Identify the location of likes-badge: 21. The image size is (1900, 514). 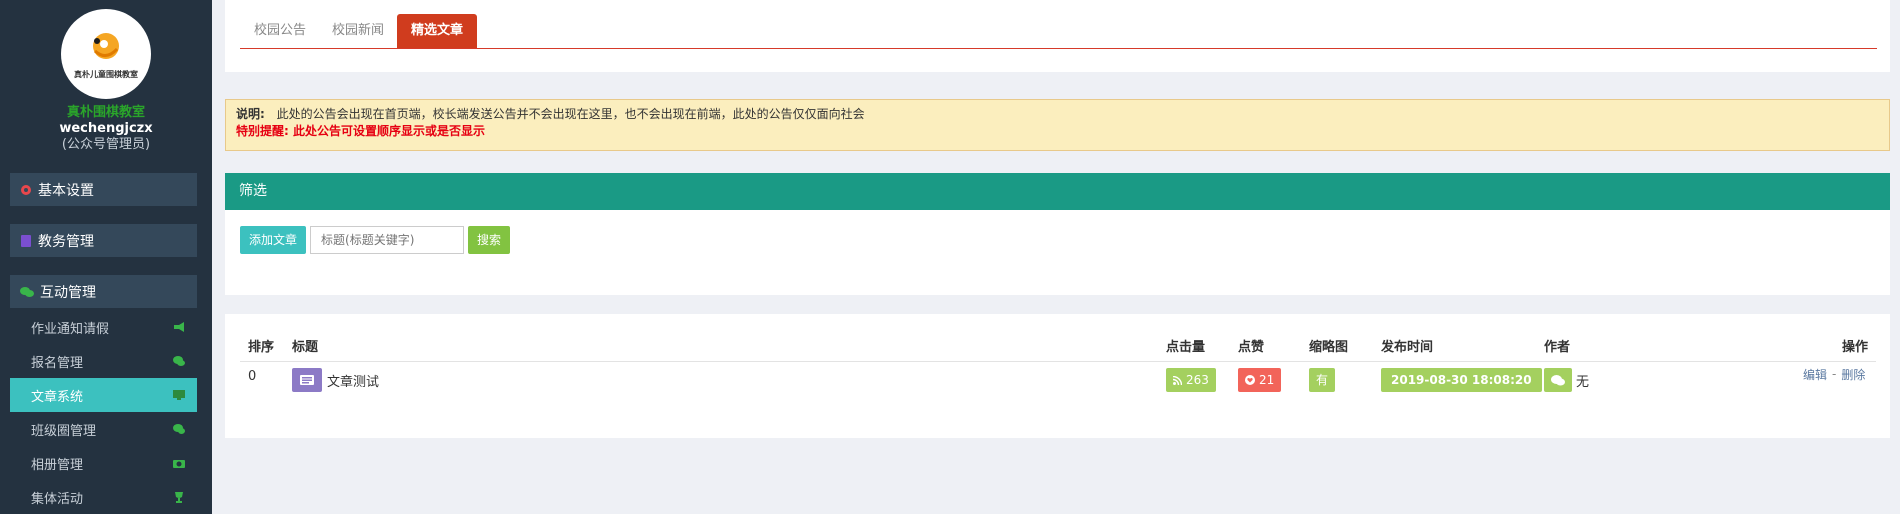
(1260, 380).